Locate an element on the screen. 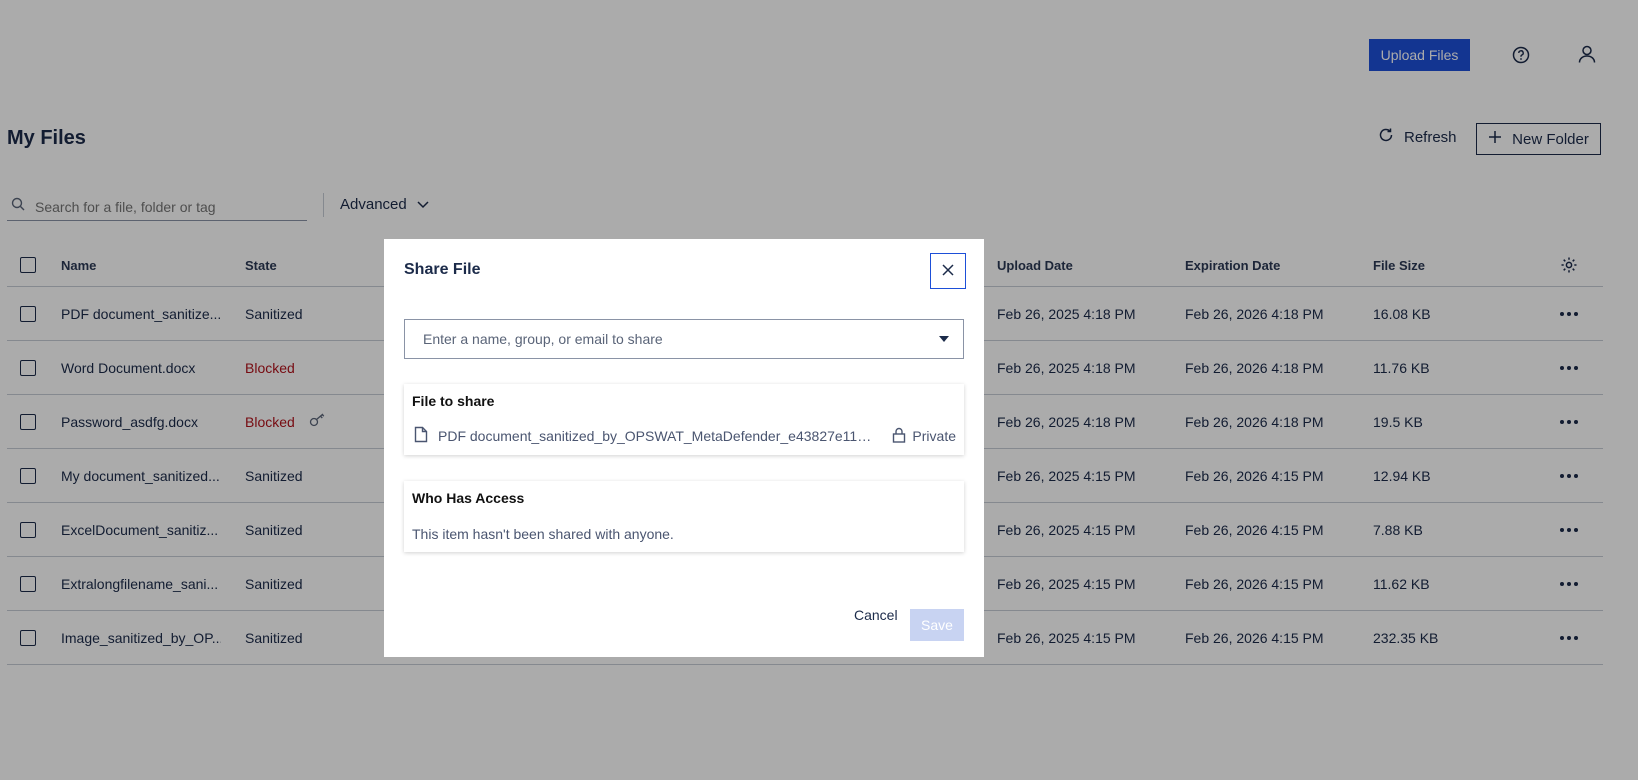 This screenshot has width=1638, height=780. close-icon is located at coordinates (948, 271).